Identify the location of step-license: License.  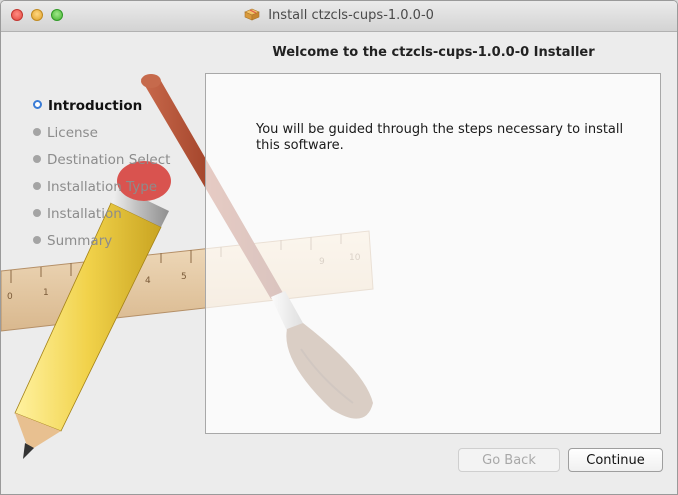
(101, 138).